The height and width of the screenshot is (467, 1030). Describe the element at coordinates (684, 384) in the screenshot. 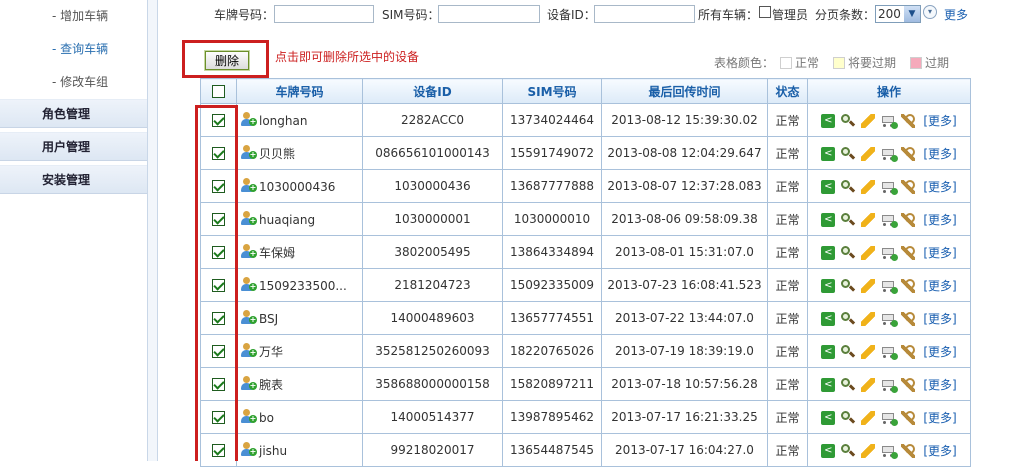

I see `last-time-cell: 2013-07-18 10:57:56.28` at that location.